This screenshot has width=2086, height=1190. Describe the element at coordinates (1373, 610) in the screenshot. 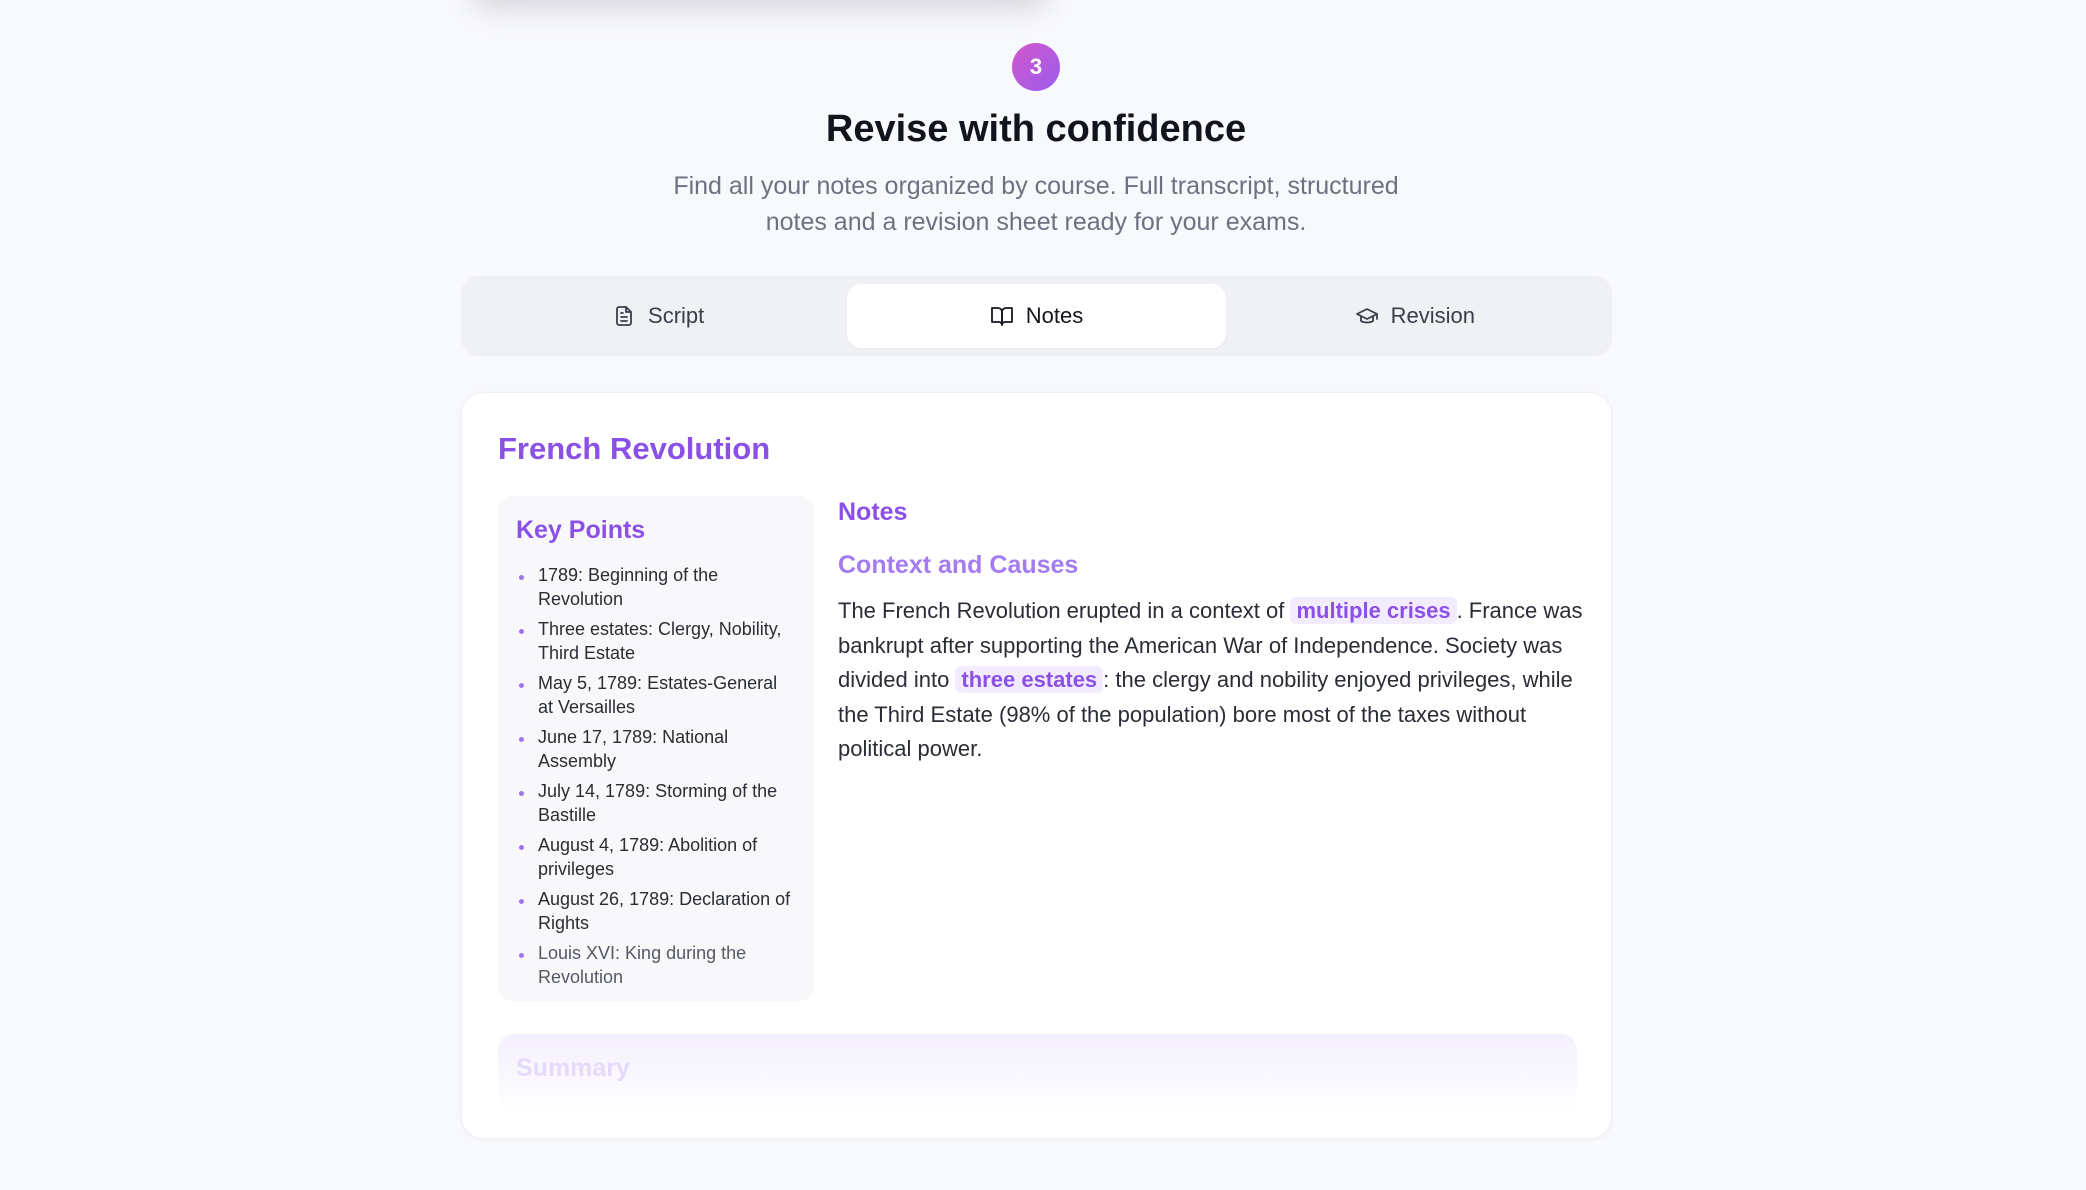

I see `highlight-term: multiple crises` at that location.